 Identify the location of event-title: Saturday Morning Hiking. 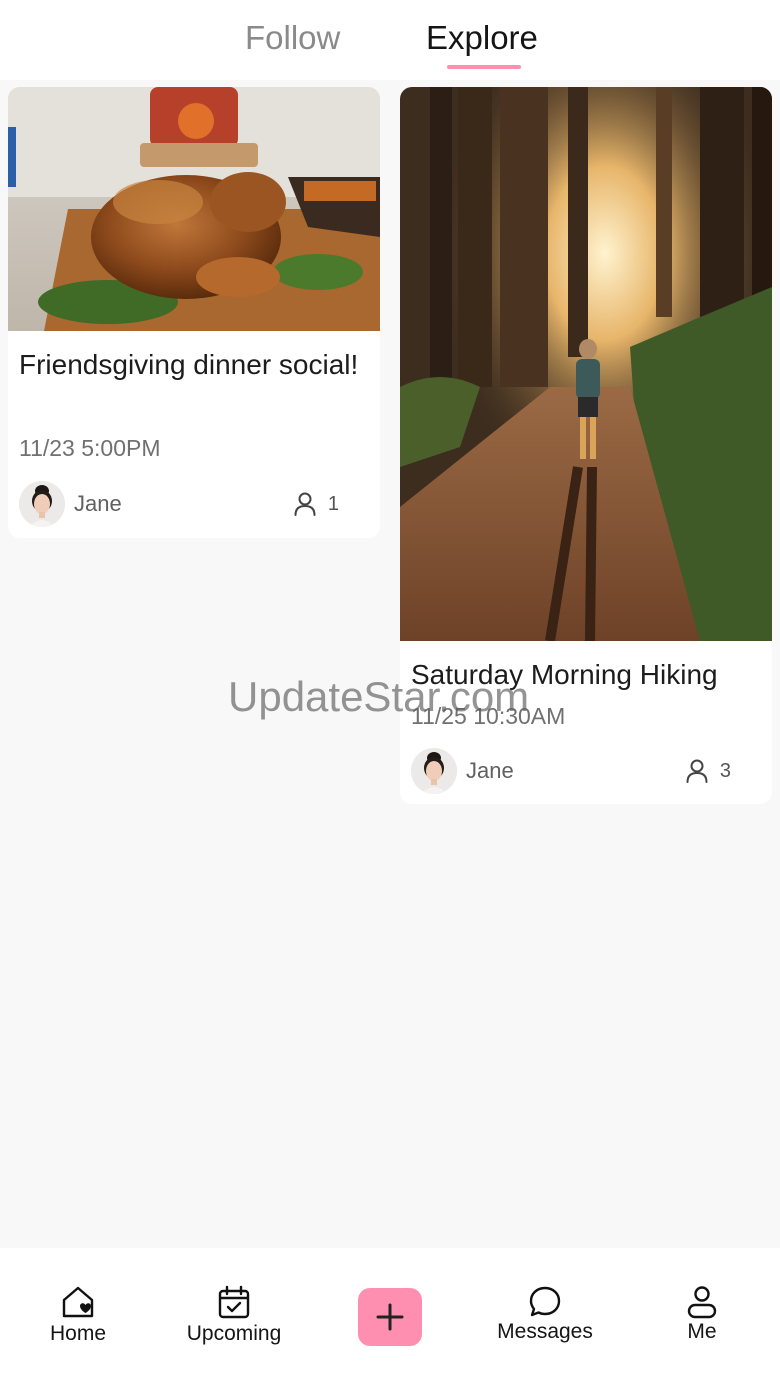
(564, 674).